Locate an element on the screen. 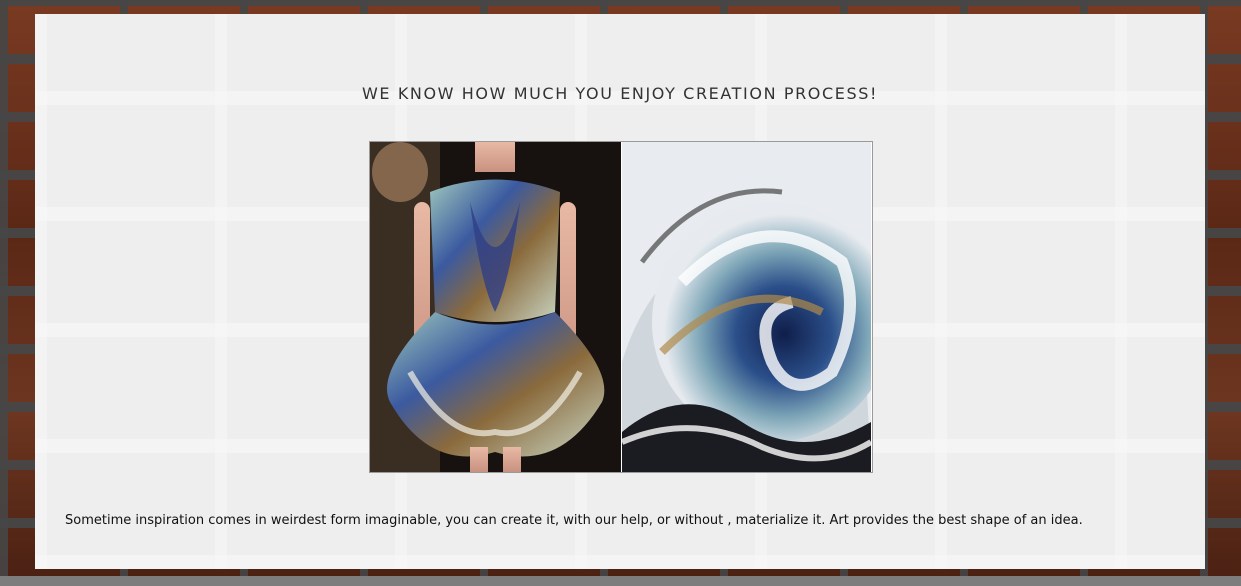 This screenshot has height=586, width=1241. dress-photo is located at coordinates (495, 307).